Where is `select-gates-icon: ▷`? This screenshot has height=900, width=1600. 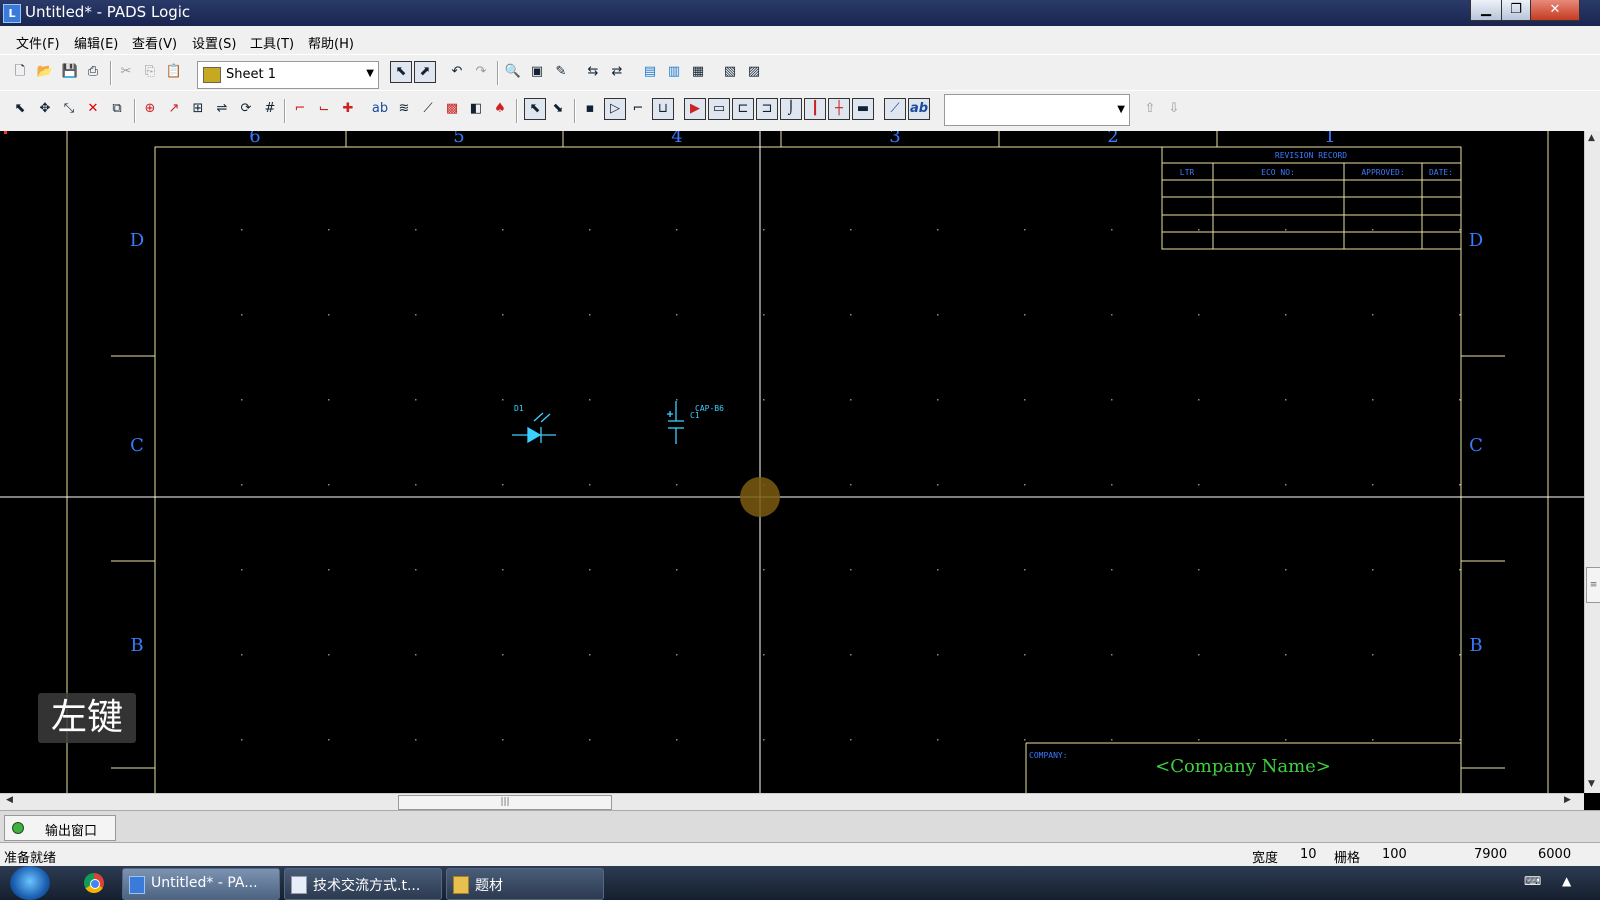
select-gates-icon: ▷ is located at coordinates (615, 109).